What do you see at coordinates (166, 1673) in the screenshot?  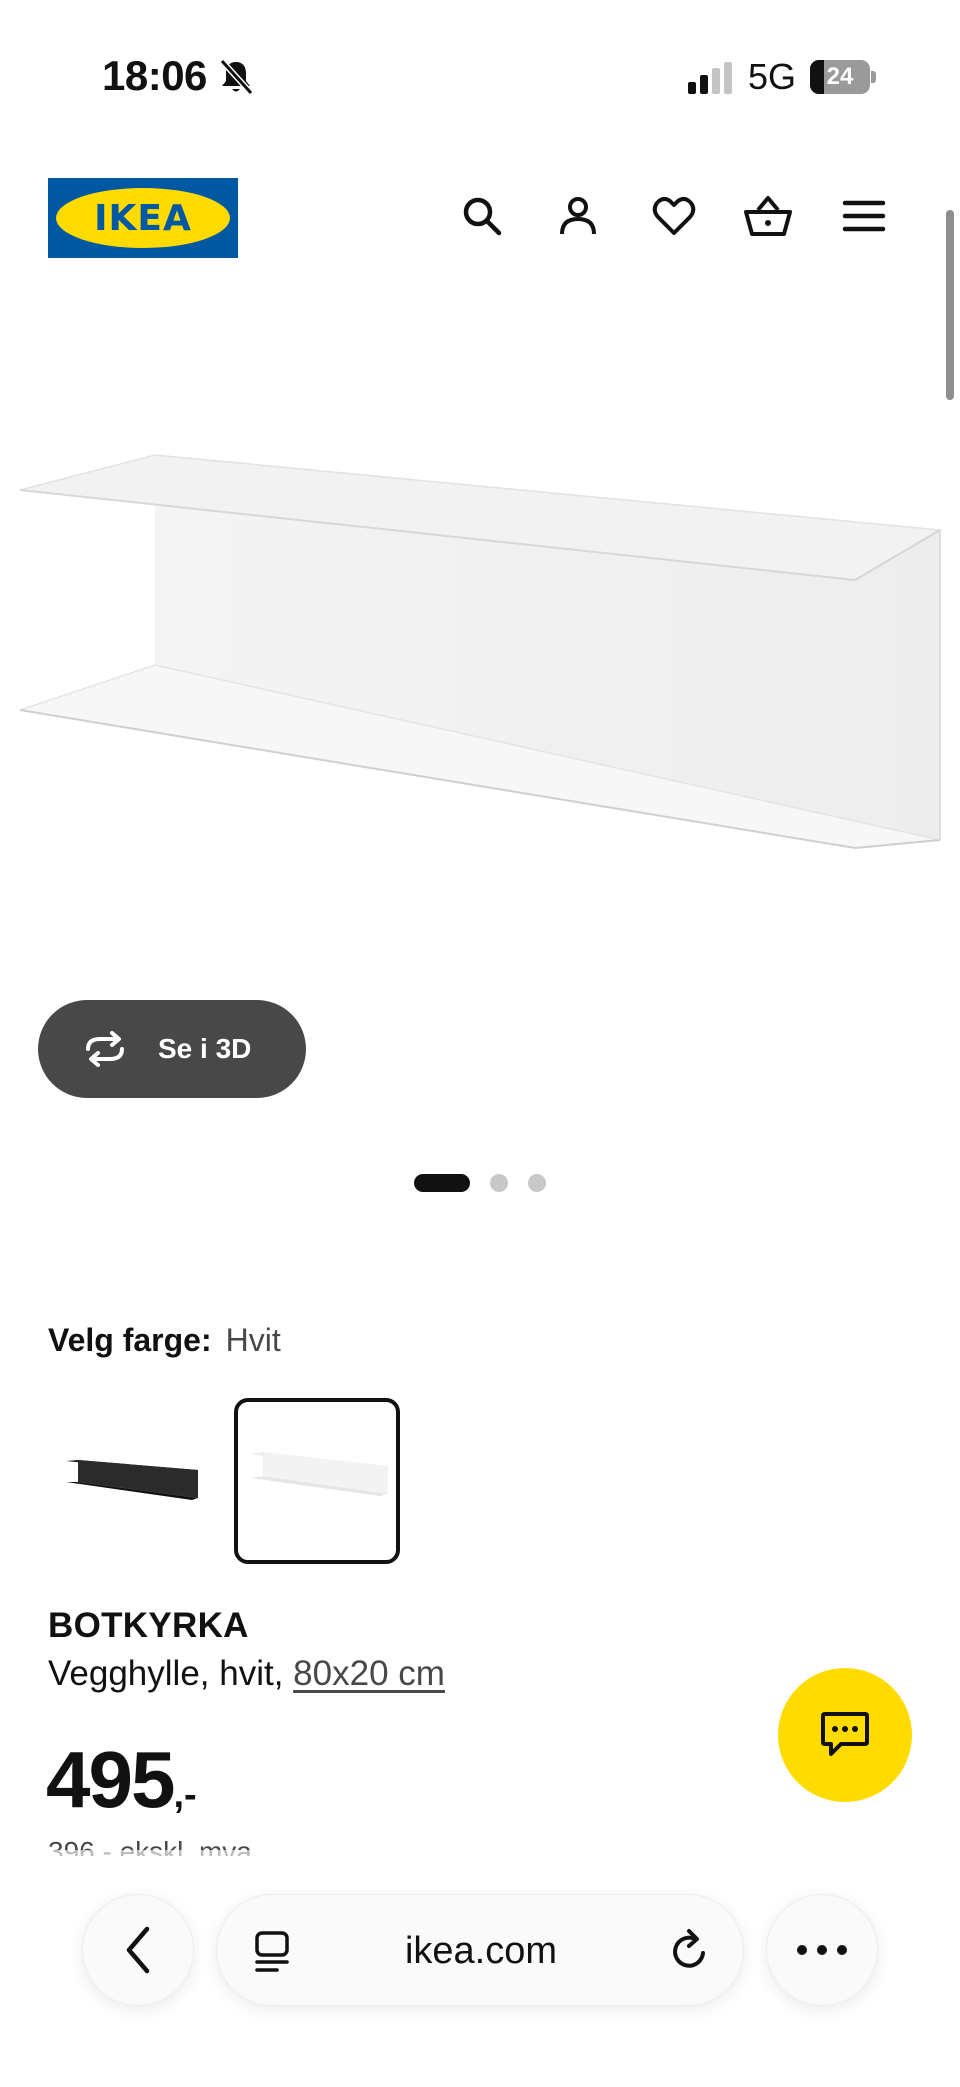 I see `product-type: Vegghylle, hvit,` at bounding box center [166, 1673].